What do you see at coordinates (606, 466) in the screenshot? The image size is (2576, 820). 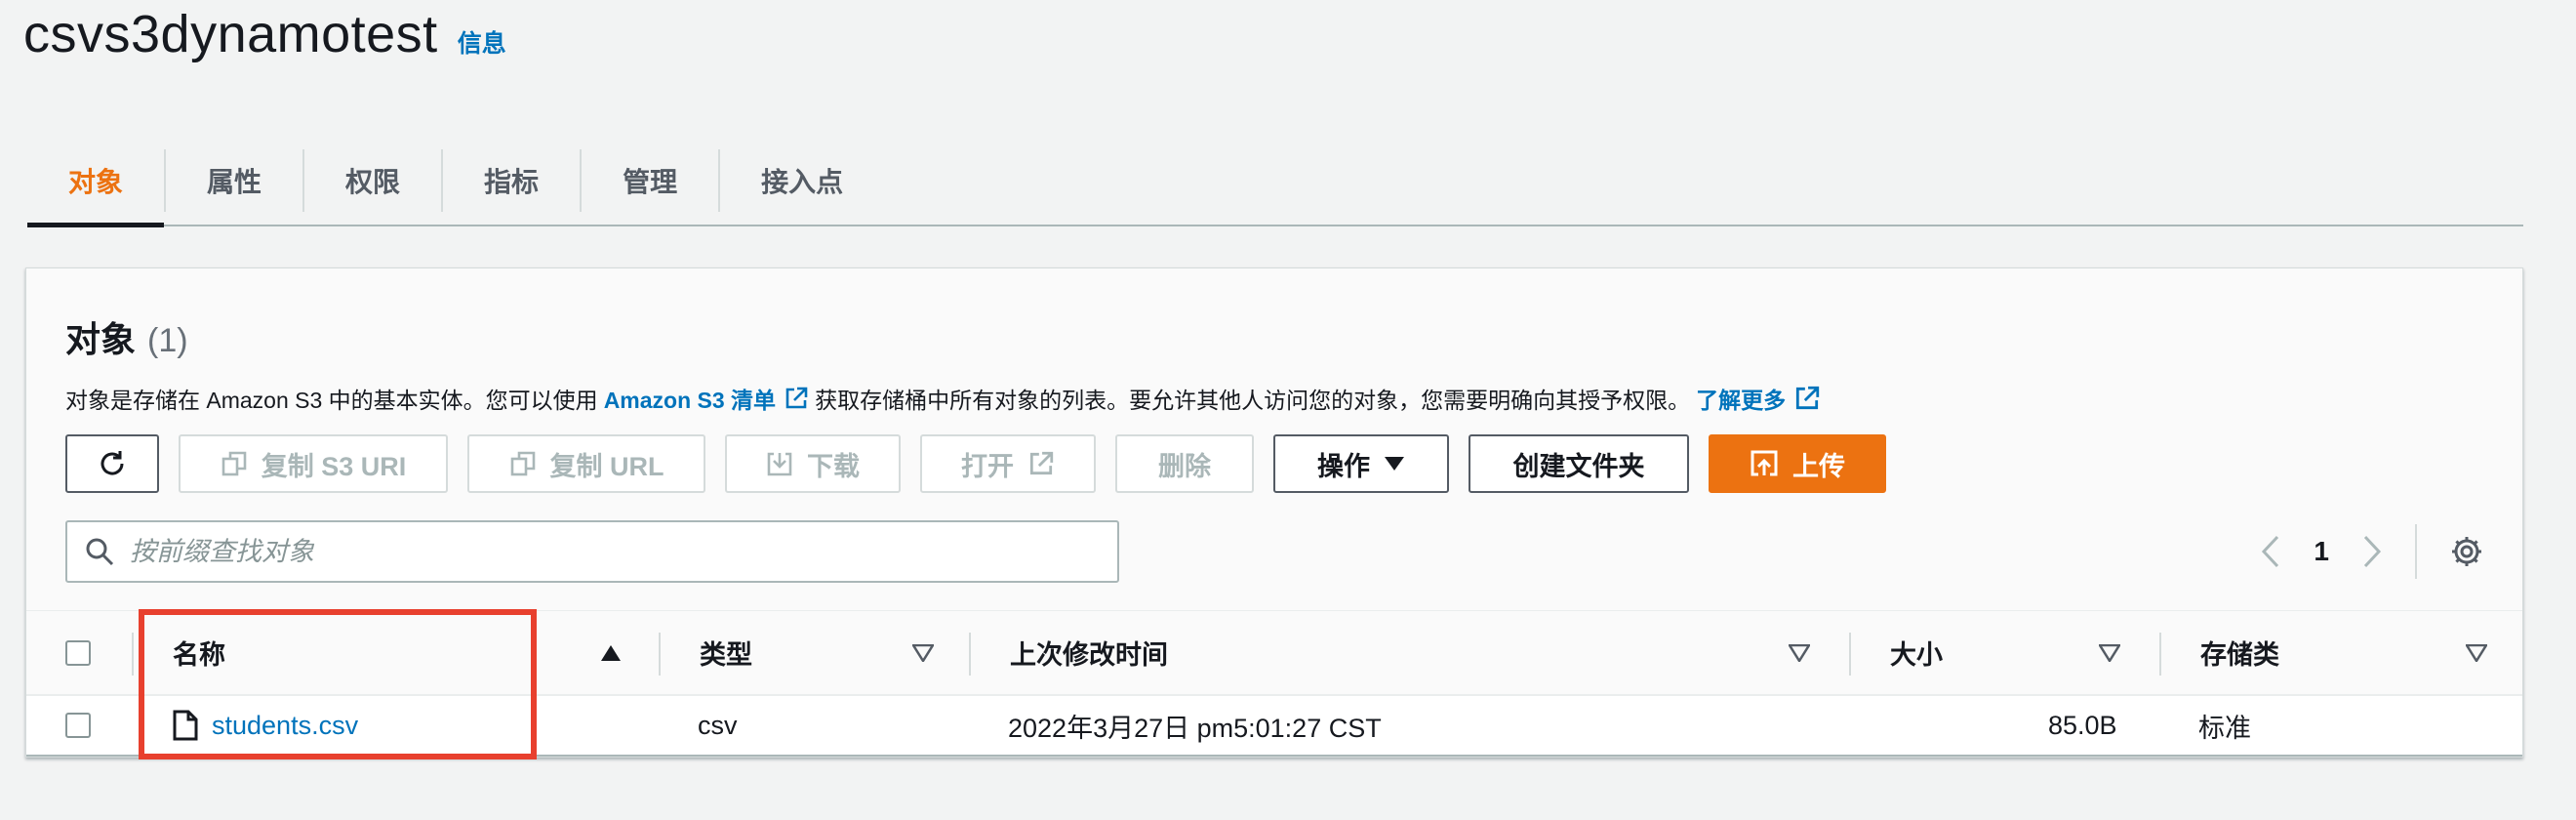 I see `copy-url-label: 复制 URL` at bounding box center [606, 466].